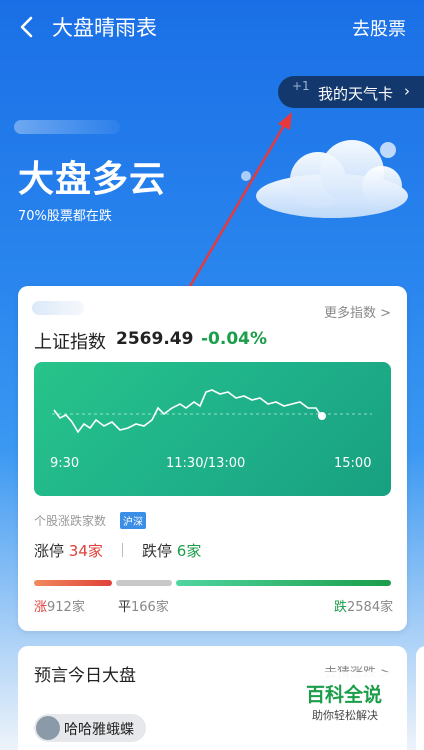 This screenshot has height=750, width=424. What do you see at coordinates (420, 698) in the screenshot?
I see `next-card-peek` at bounding box center [420, 698].